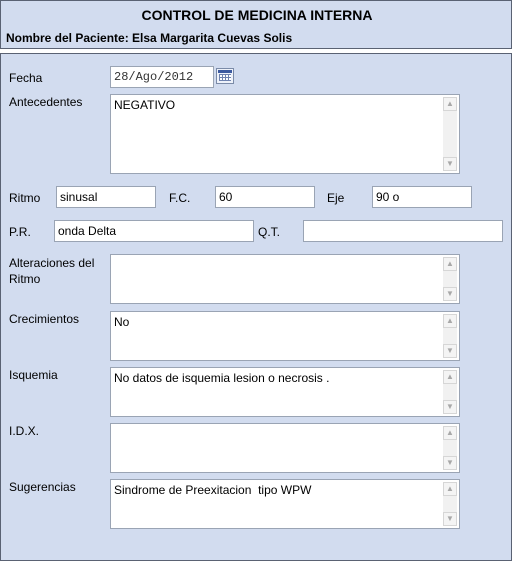 The image size is (514, 564). Describe the element at coordinates (20, 232) in the screenshot. I see `pr-label: P.R.` at that location.